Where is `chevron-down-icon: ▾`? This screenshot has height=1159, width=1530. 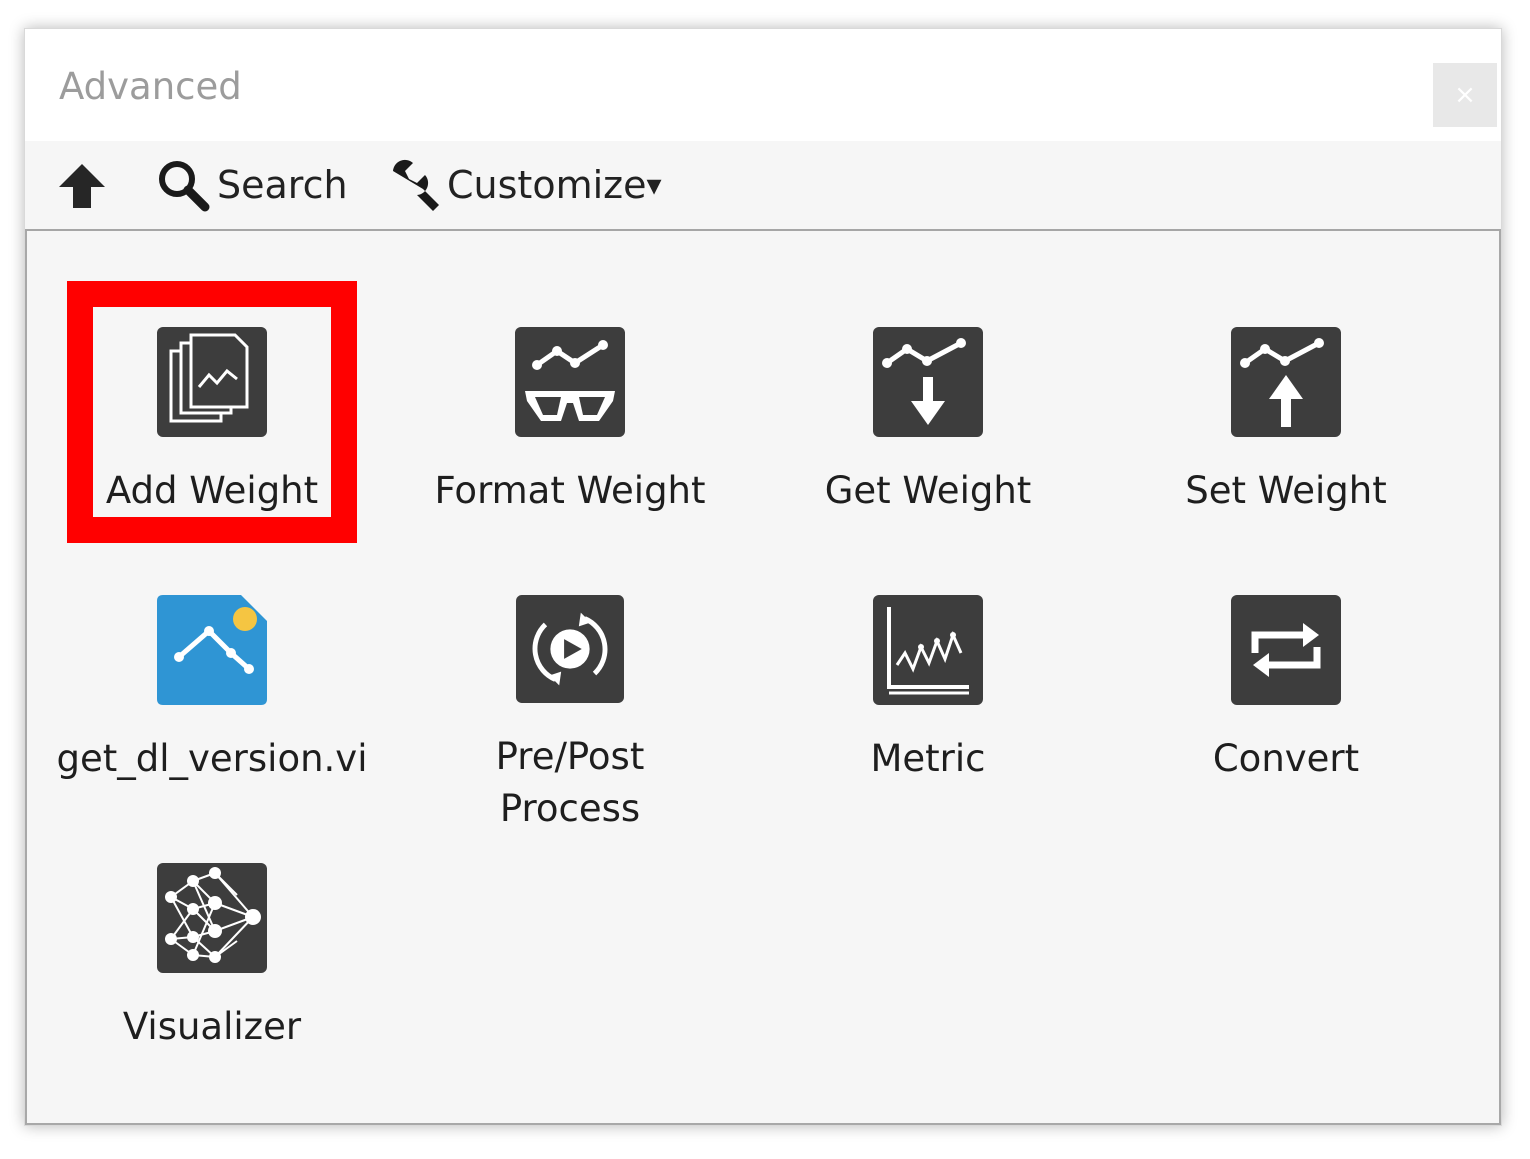
chevron-down-icon: ▾ is located at coordinates (654, 185).